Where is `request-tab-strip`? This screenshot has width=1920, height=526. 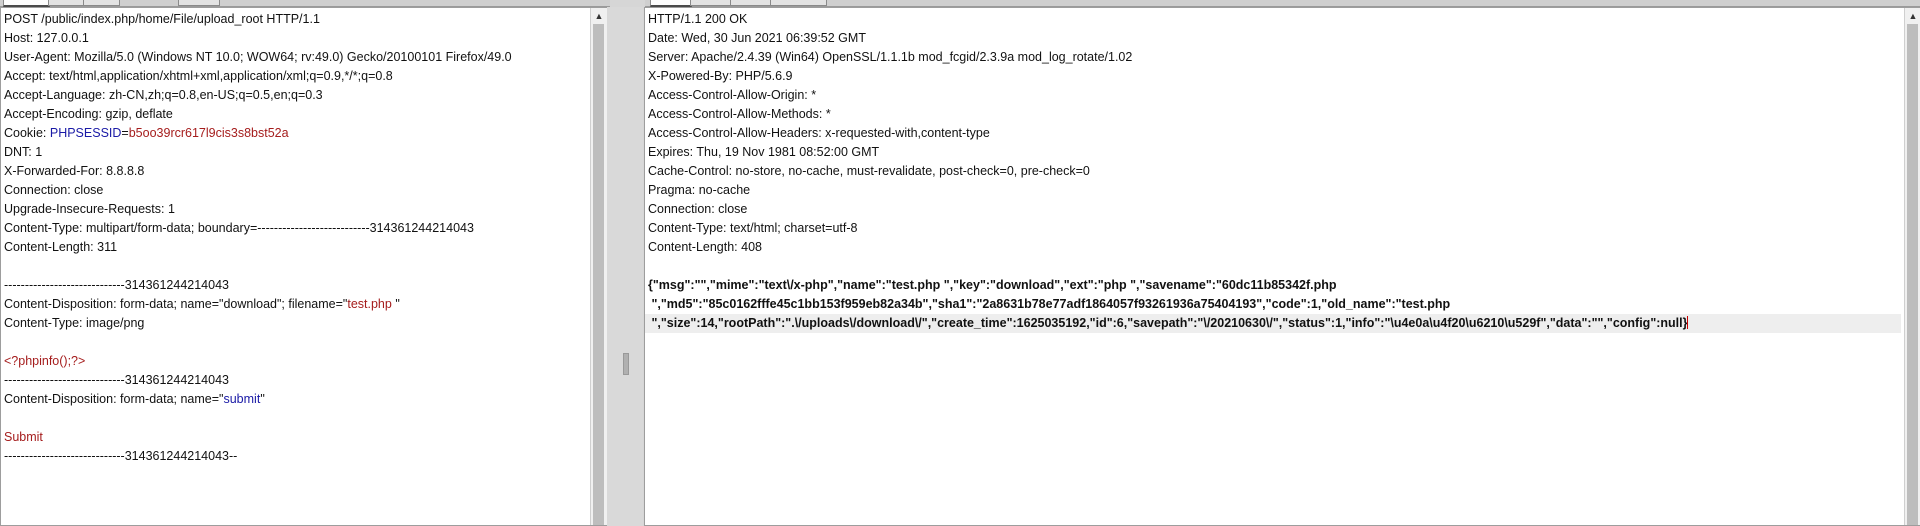 request-tab-strip is located at coordinates (305, 3).